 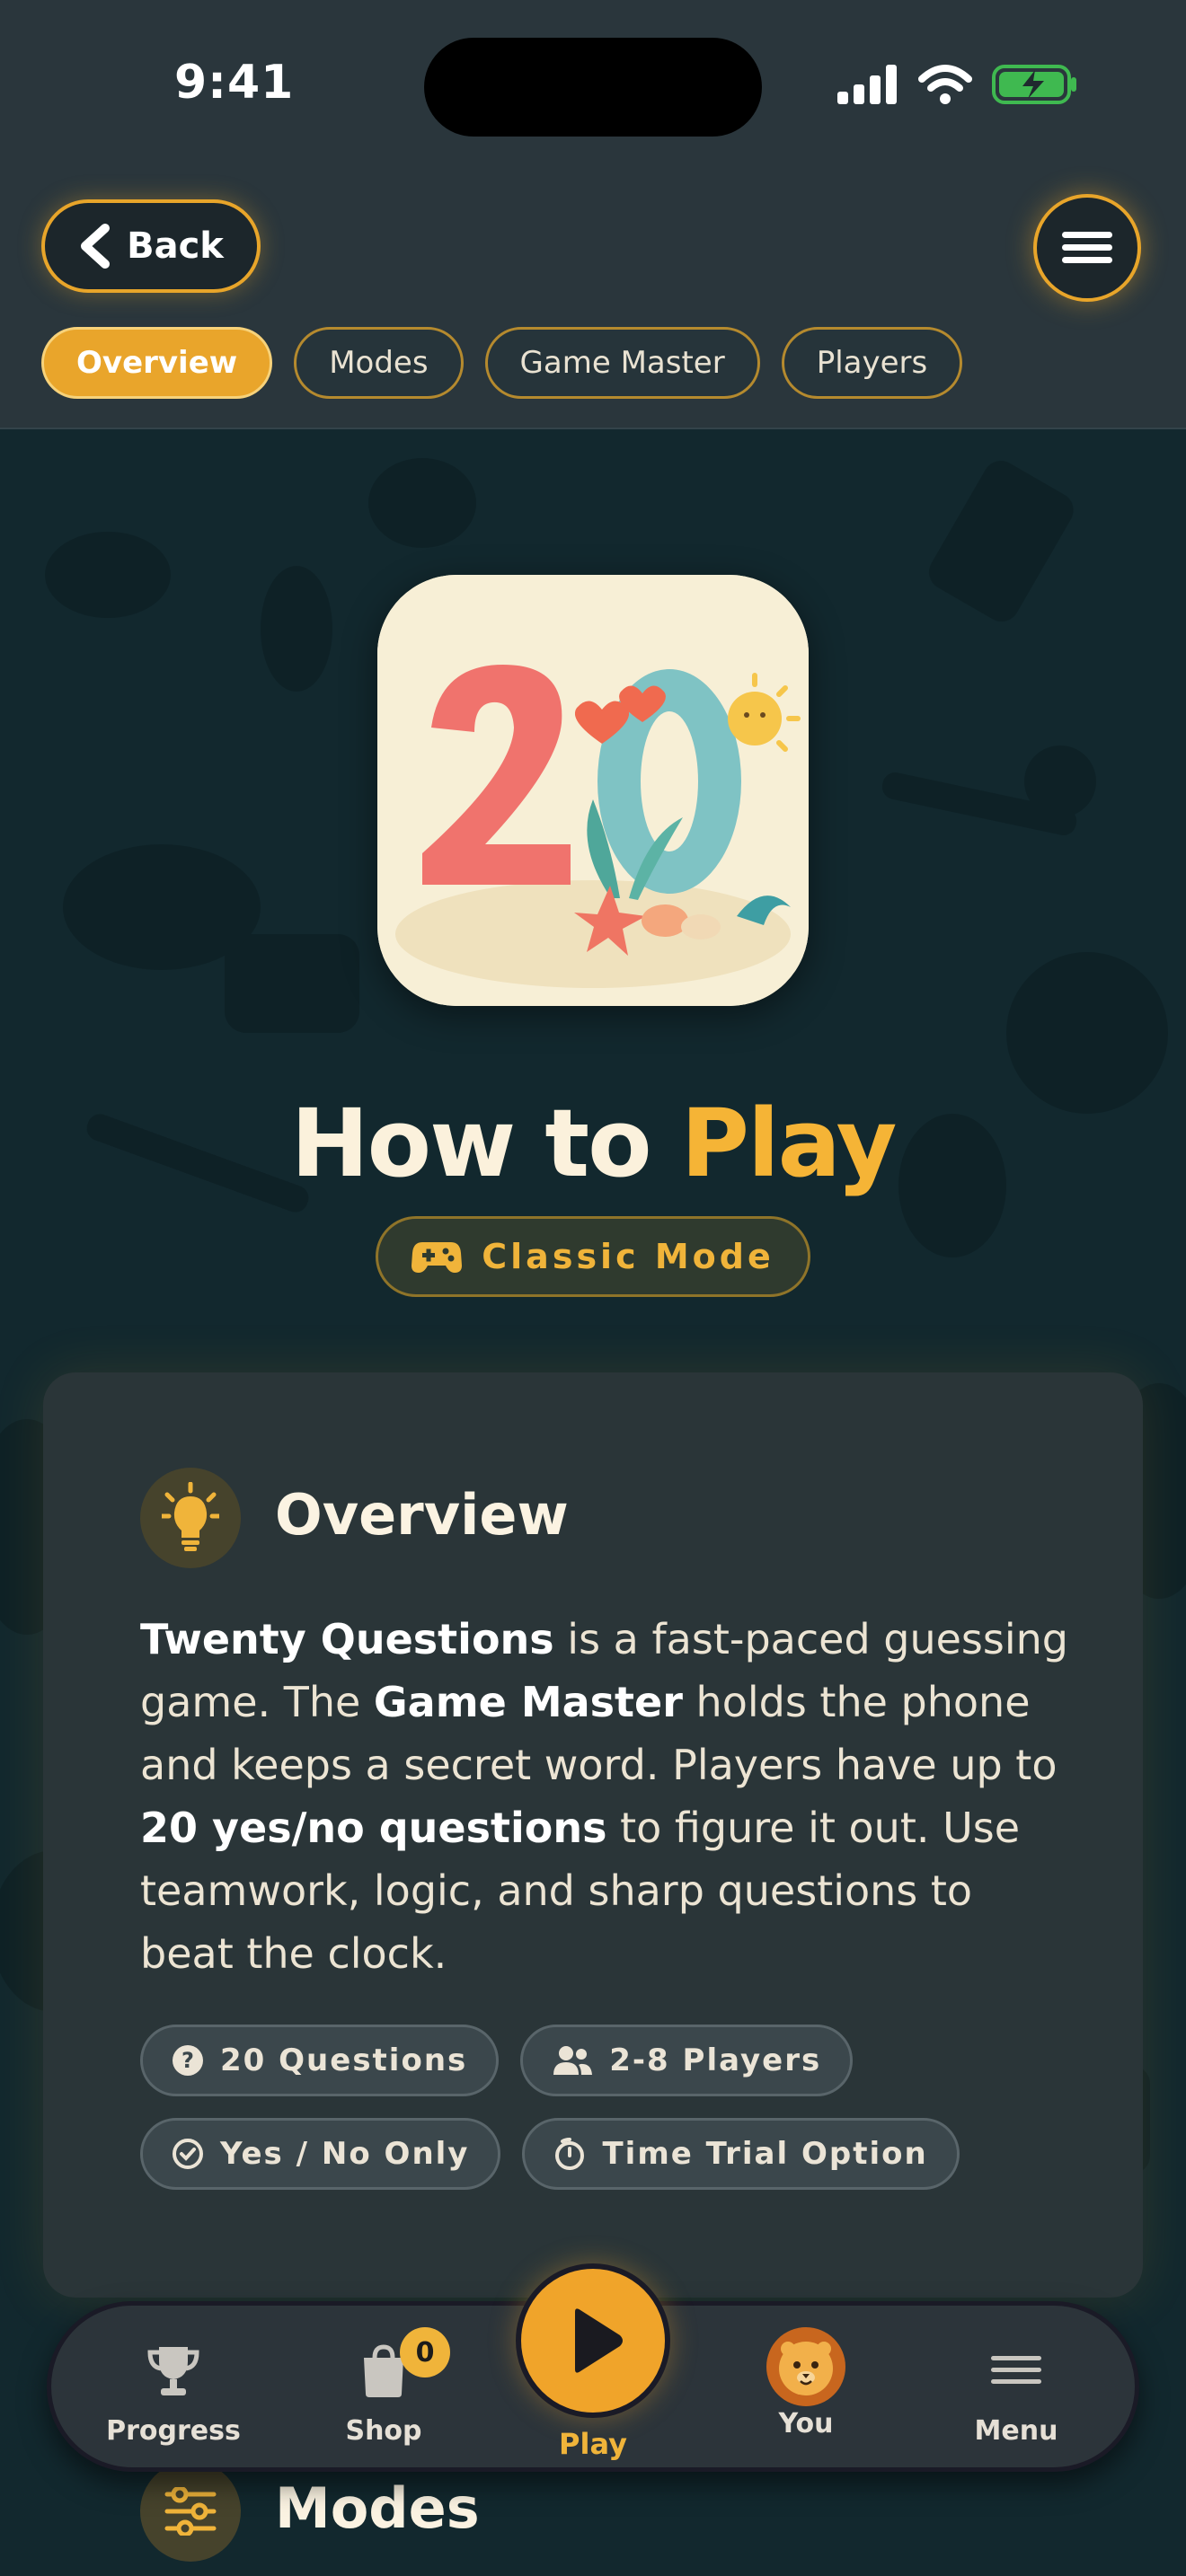 What do you see at coordinates (593, 87) in the screenshot?
I see `dynamic-island` at bounding box center [593, 87].